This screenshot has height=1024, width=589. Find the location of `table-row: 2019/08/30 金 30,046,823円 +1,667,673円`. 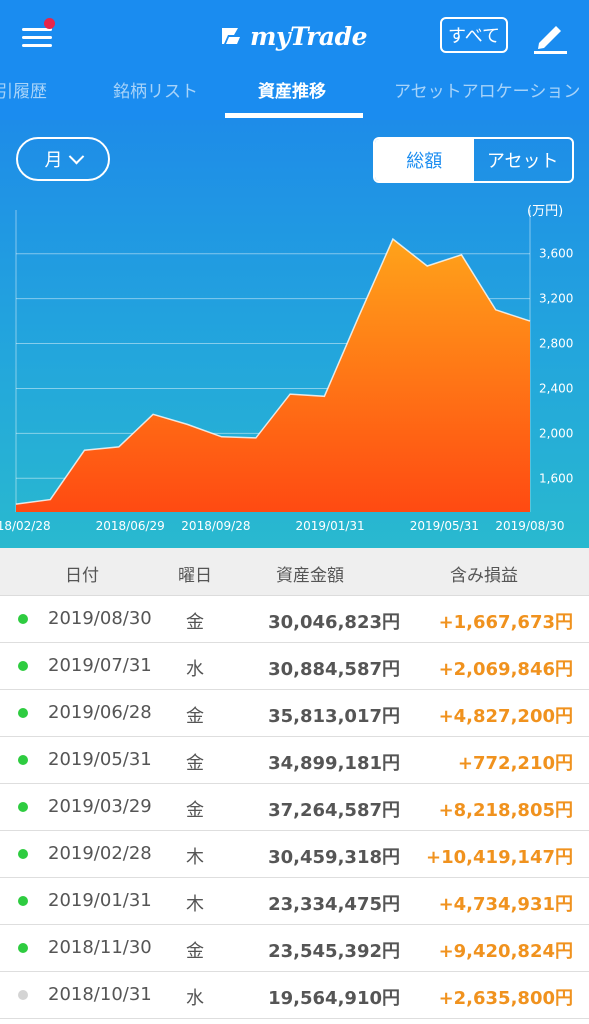

table-row: 2019/08/30 金 30,046,823円 +1,667,673円 is located at coordinates (294, 619).